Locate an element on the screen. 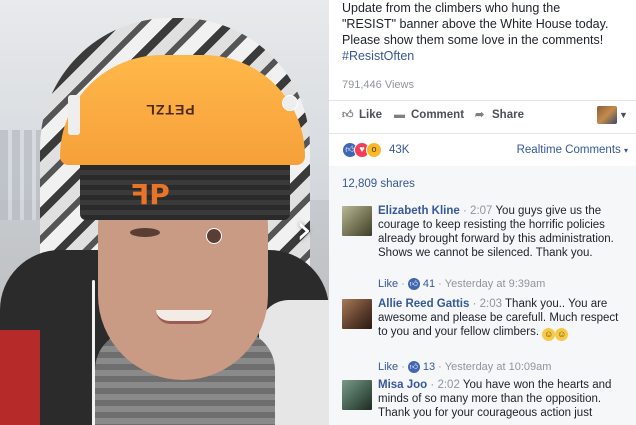  comment-timestamp: Yesterday at 9:39am is located at coordinates (495, 284).